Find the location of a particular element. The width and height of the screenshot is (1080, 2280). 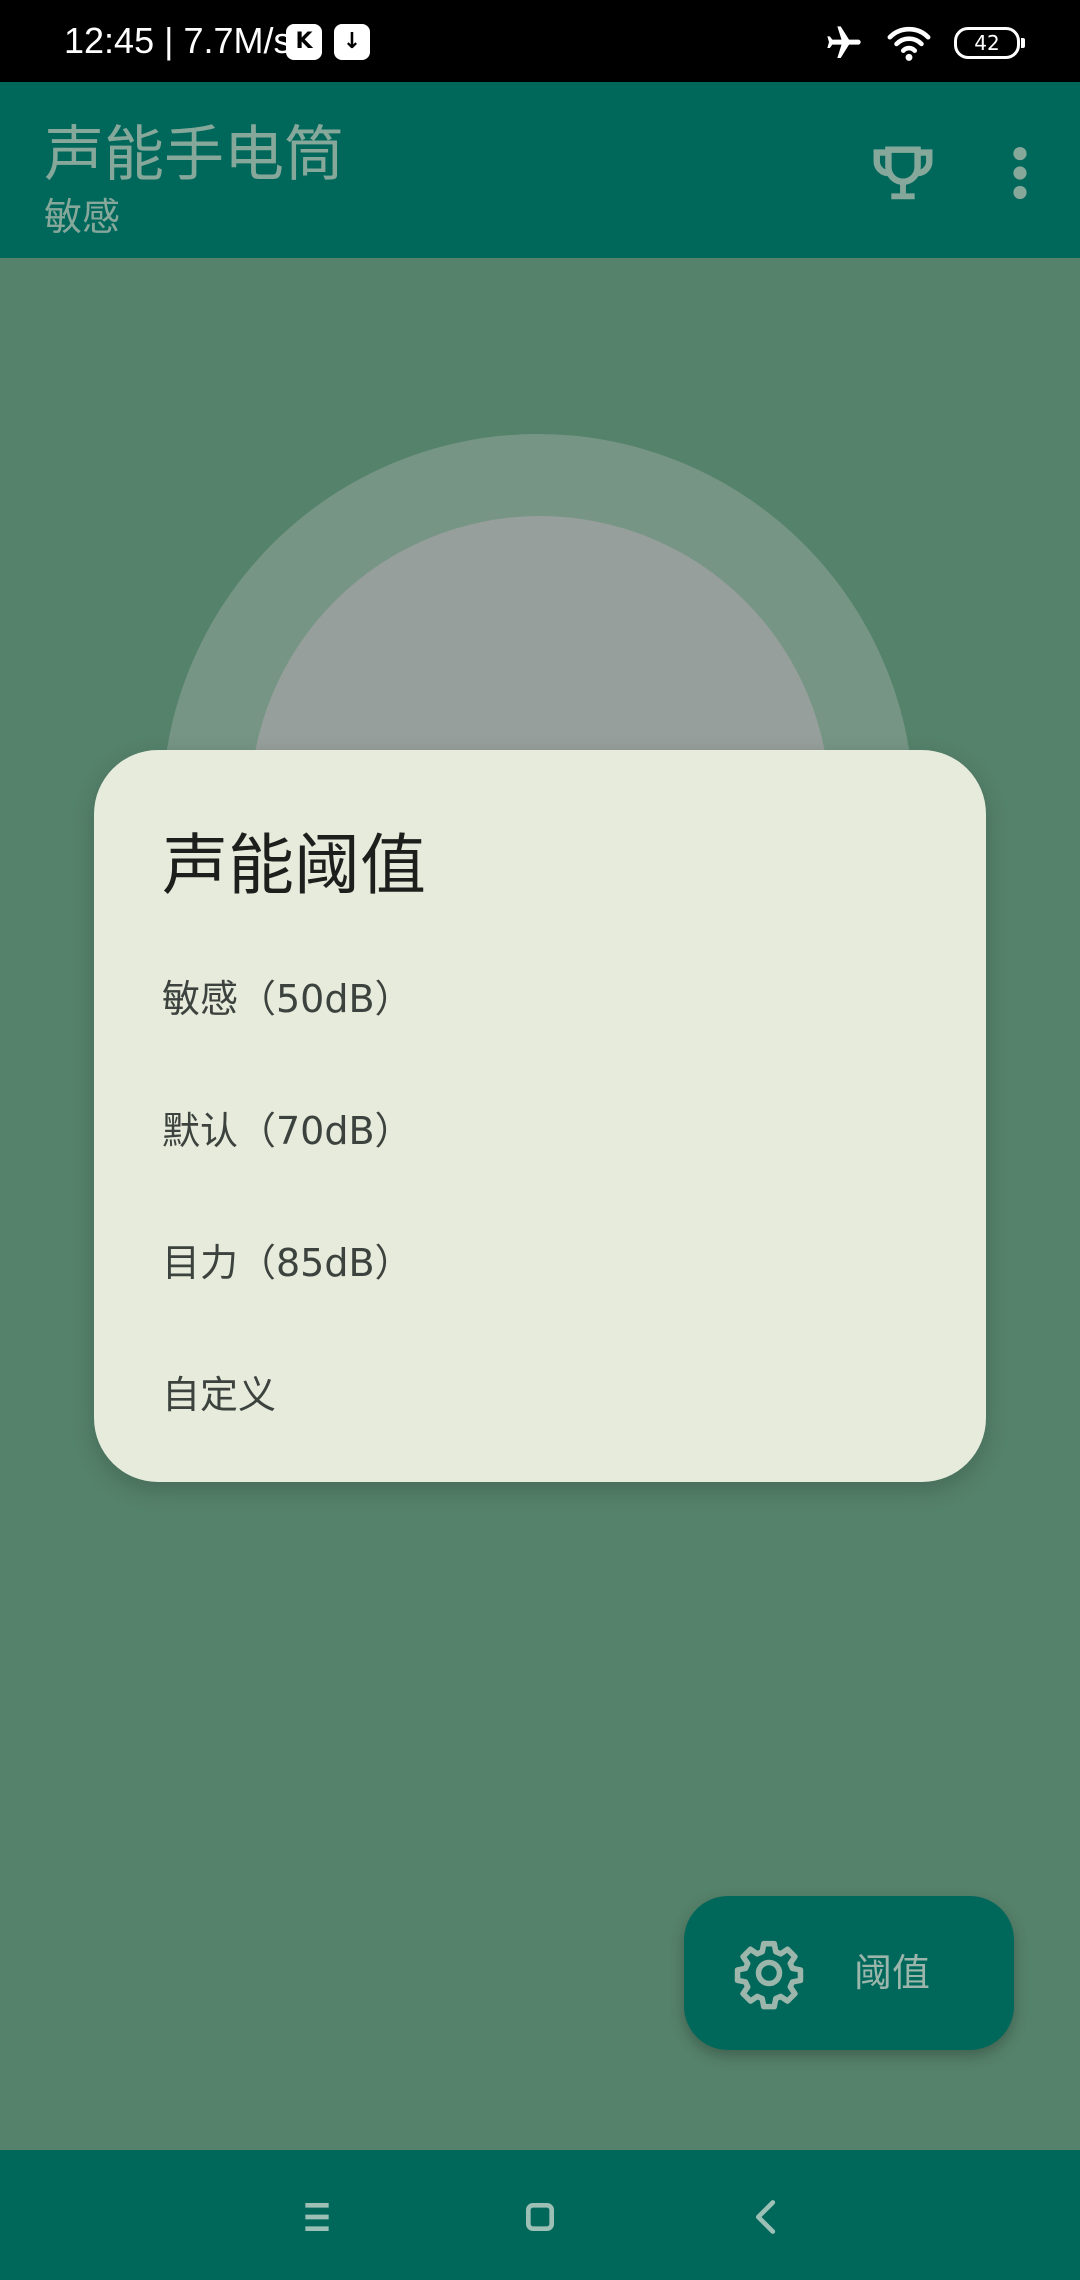

threshold-fab: 阈值 is located at coordinates (849, 1973).